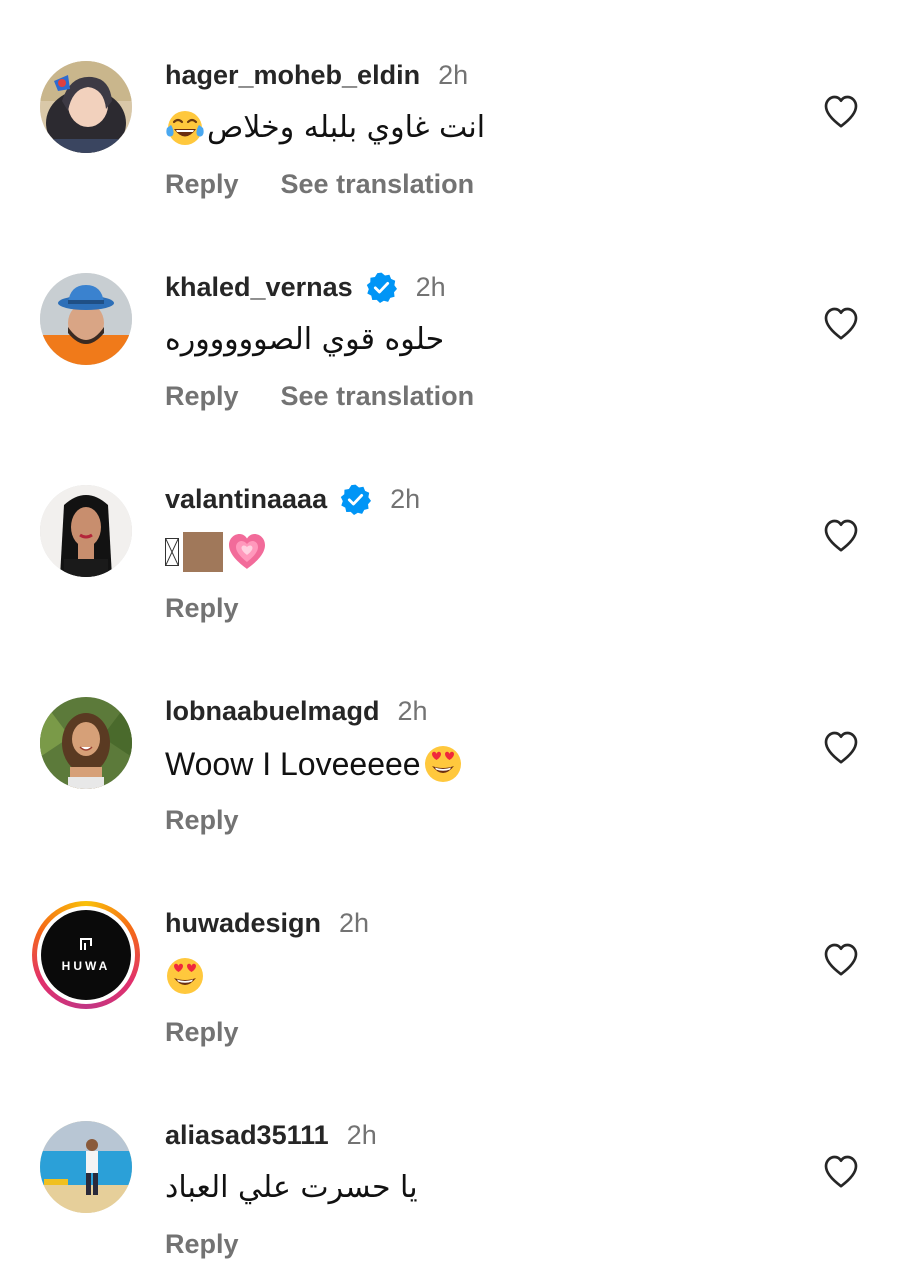 The width and height of the screenshot is (912, 1284). What do you see at coordinates (247, 1135) in the screenshot?
I see `username: aliasad35111` at bounding box center [247, 1135].